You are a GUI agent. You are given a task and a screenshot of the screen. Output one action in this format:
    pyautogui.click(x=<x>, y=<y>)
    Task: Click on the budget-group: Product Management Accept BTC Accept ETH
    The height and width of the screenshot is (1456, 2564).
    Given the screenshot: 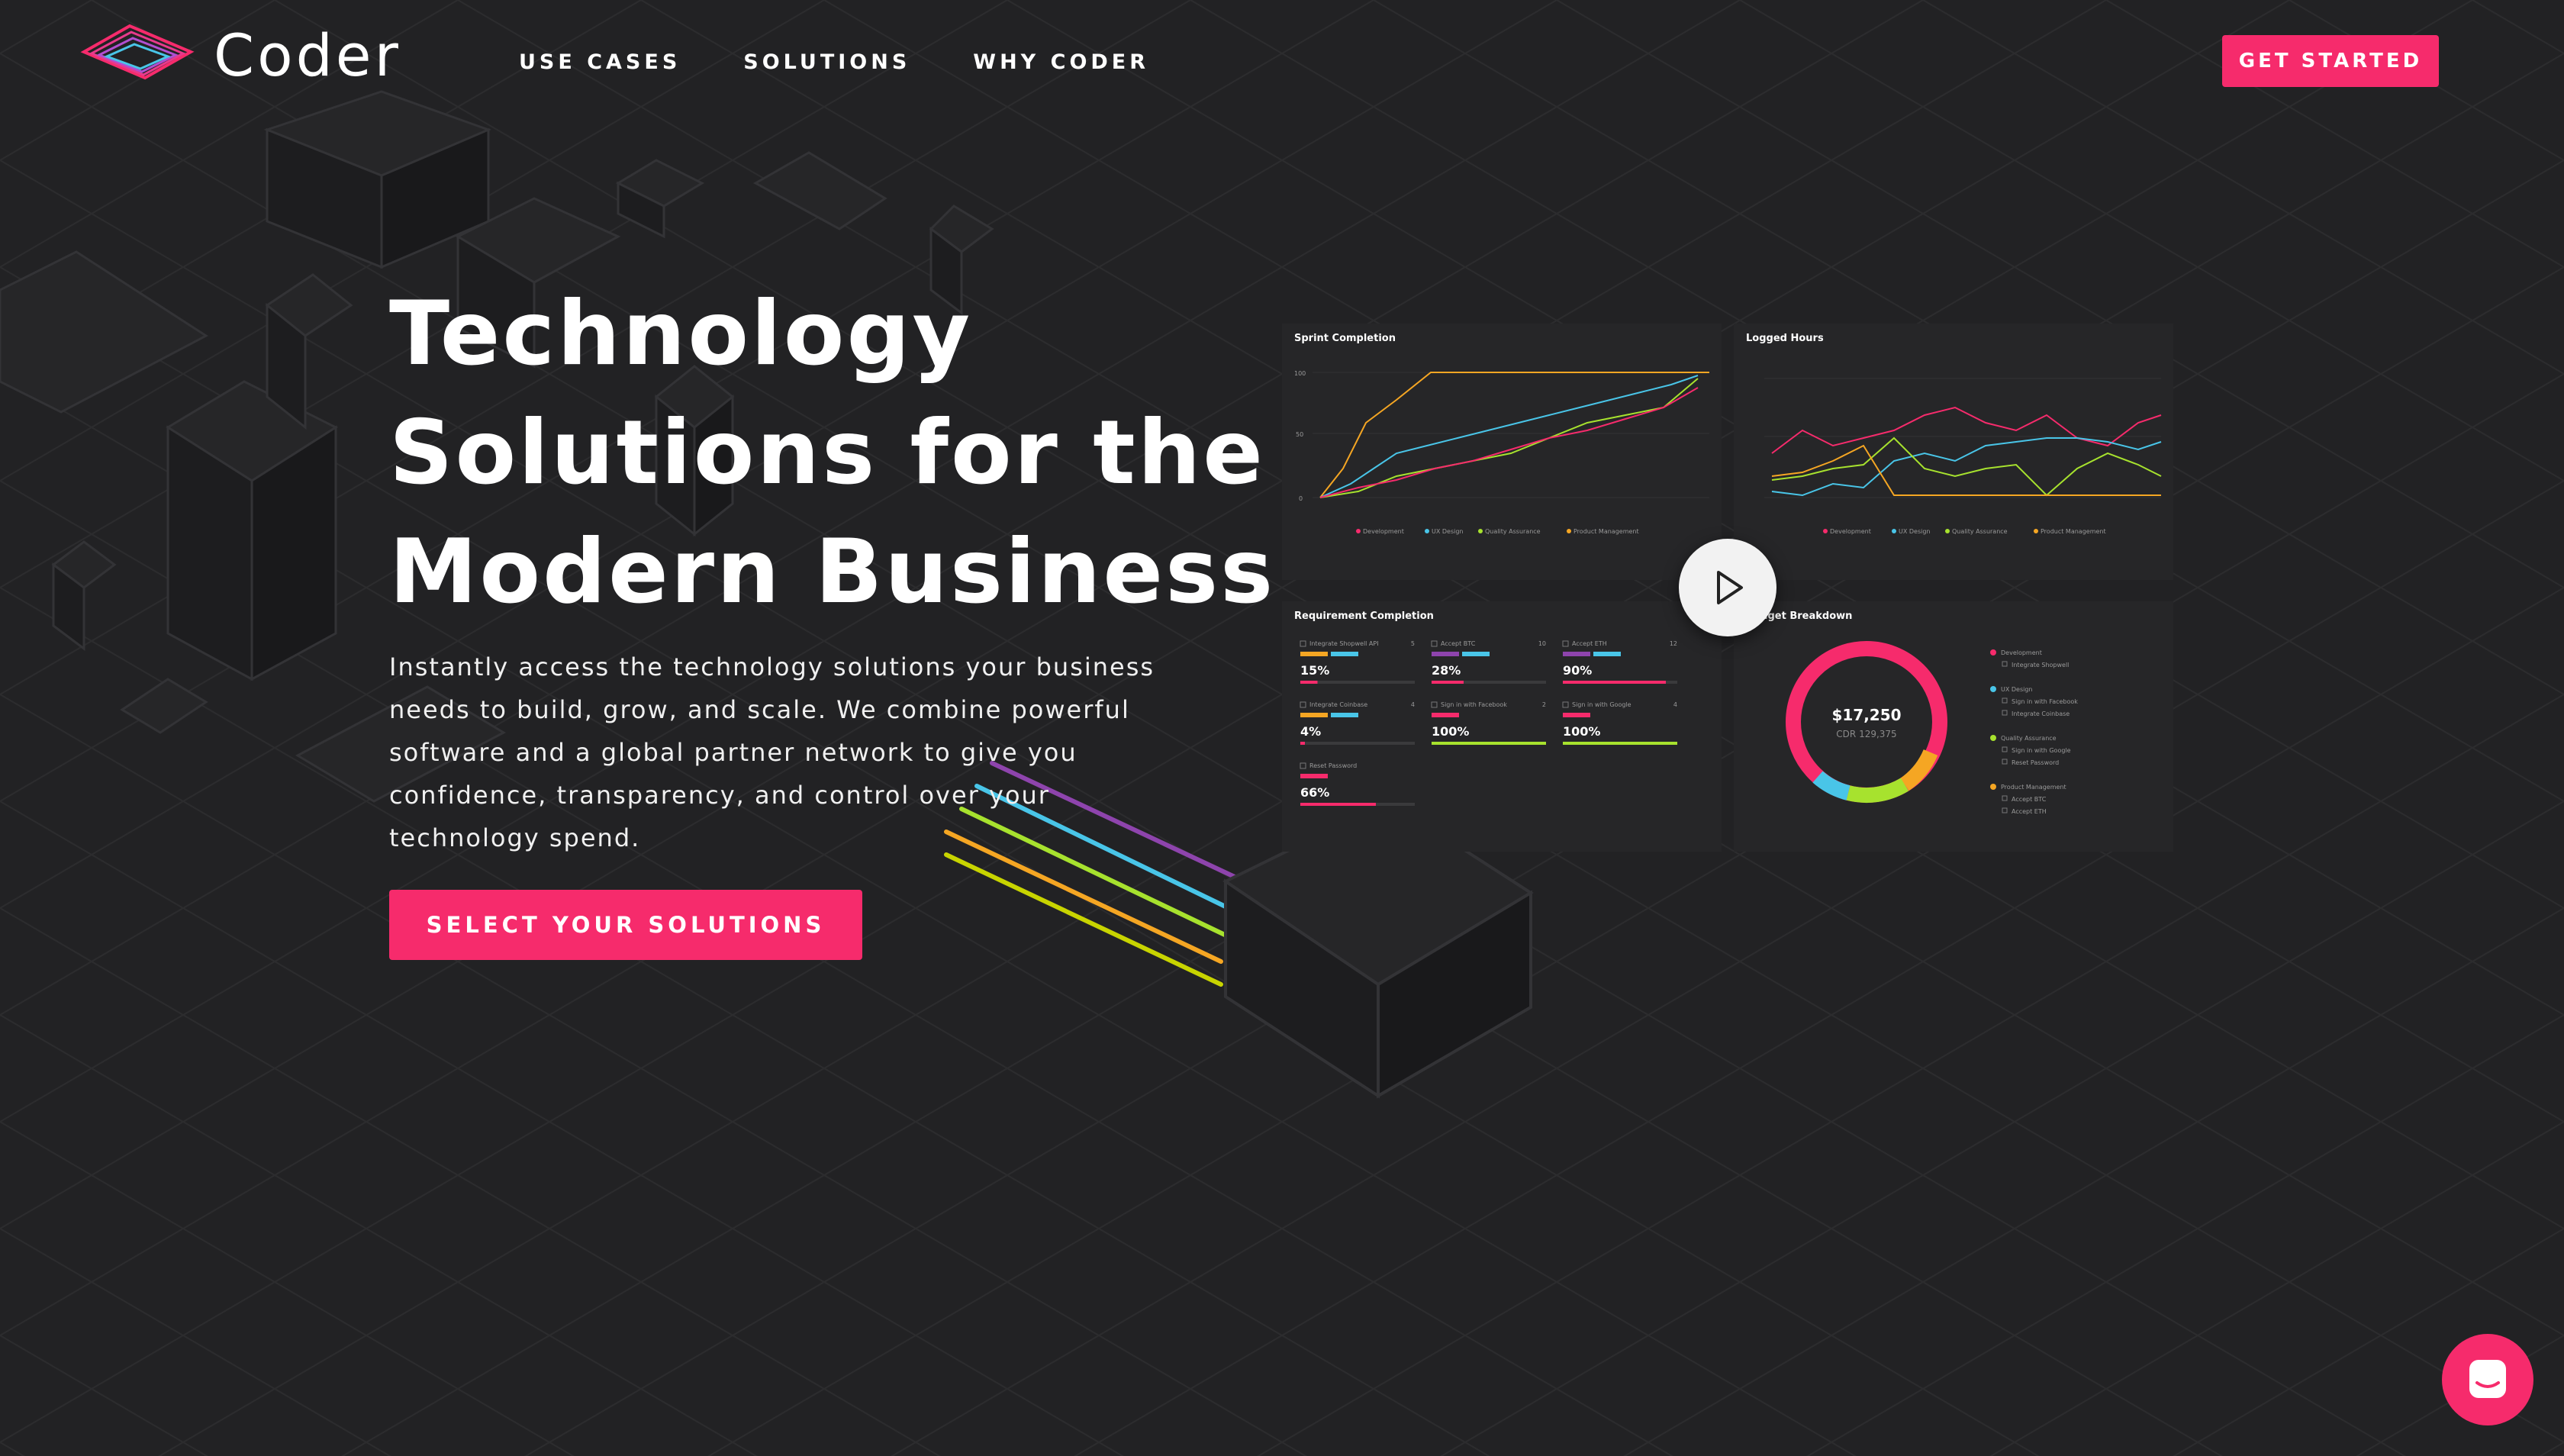 What is the action you would take?
    pyautogui.click(x=2028, y=799)
    